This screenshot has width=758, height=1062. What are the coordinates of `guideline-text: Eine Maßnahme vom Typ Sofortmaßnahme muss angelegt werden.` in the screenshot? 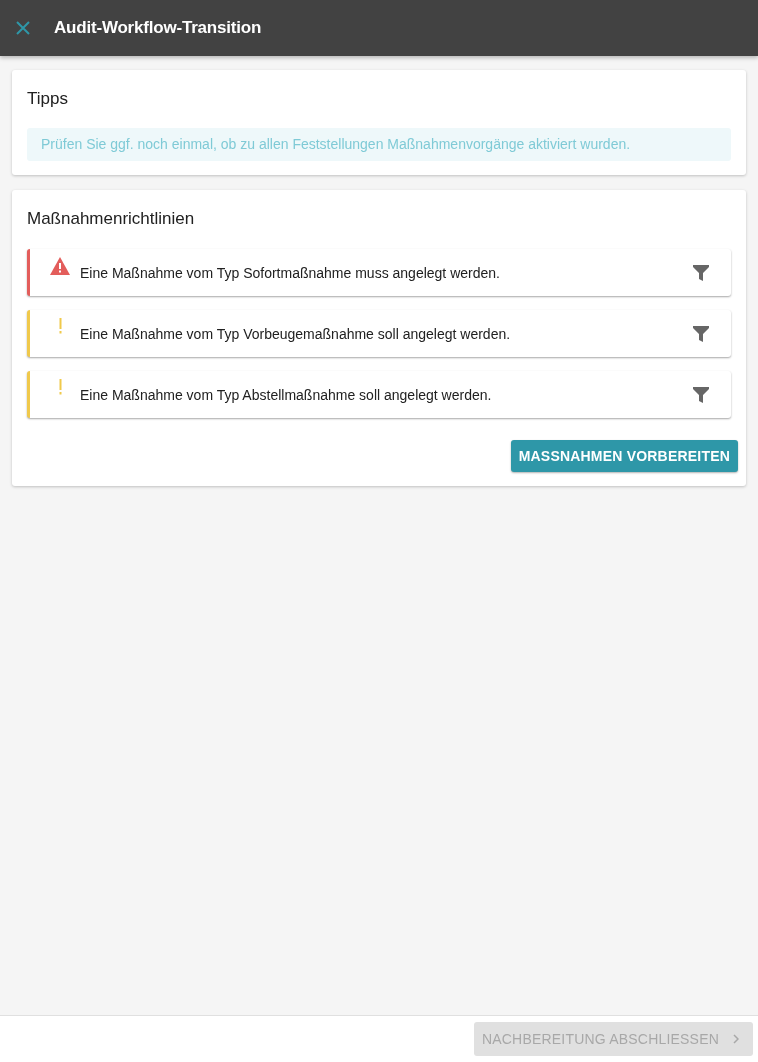 It's located at (290, 272).